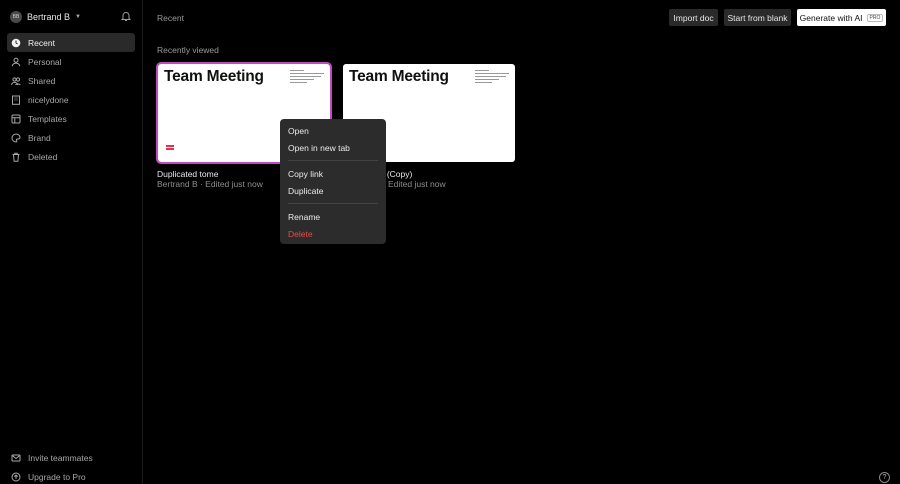 Image resolution: width=900 pixels, height=484 pixels. Describe the element at coordinates (417, 184) in the screenshot. I see `doc-meta: Edited just now` at that location.